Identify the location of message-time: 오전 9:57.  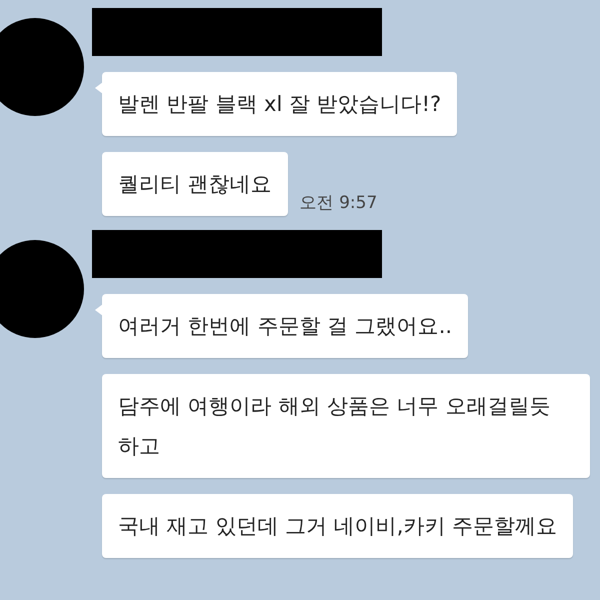
(339, 203).